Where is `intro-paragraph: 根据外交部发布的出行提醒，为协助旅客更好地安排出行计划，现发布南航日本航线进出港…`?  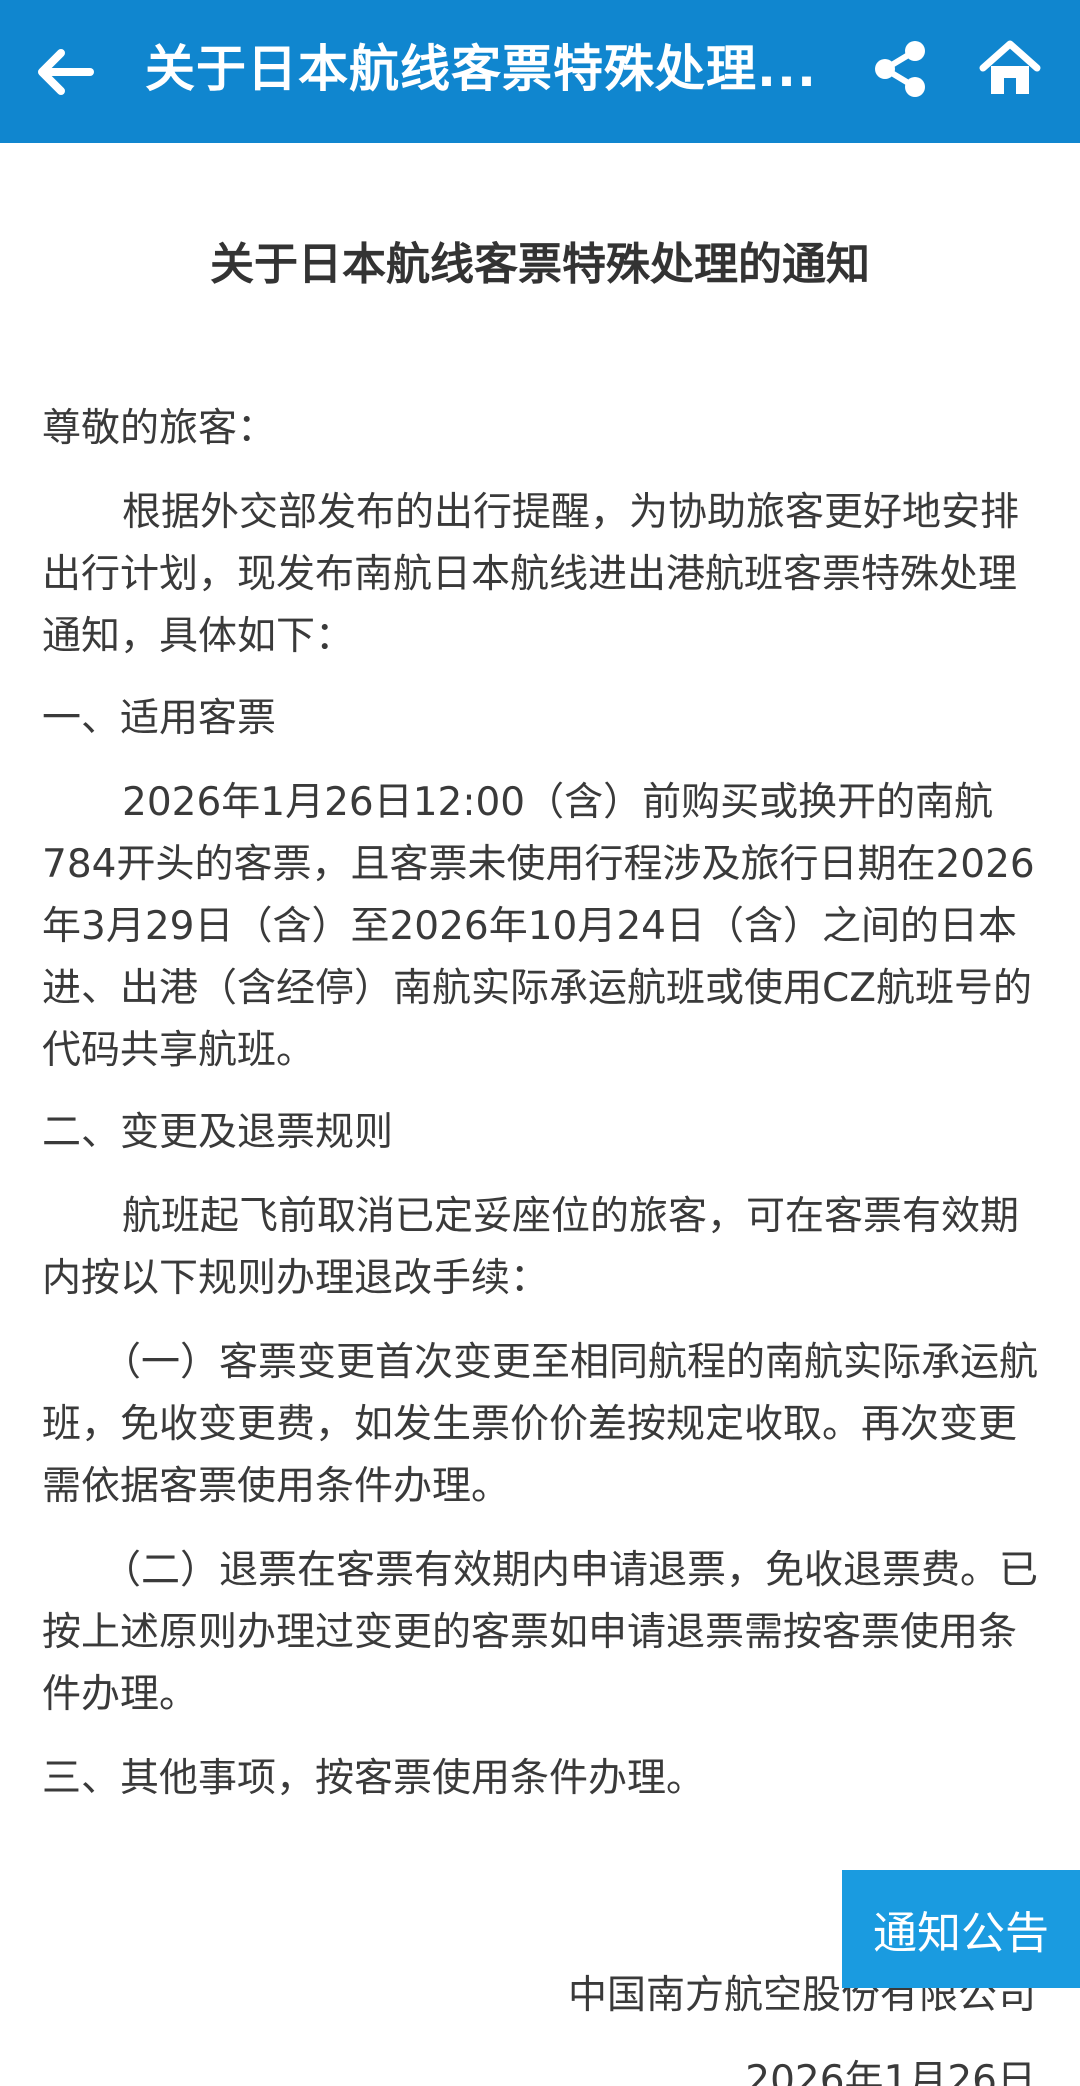
intro-paragraph: 根据外交部发布的出行提醒，为协助旅客更好地安排出行计划，现发布南航日本航线进出港… is located at coordinates (531, 574).